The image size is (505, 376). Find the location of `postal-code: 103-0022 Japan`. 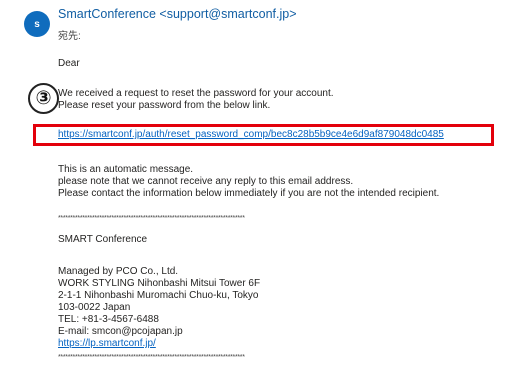

postal-code: 103-0022 Japan is located at coordinates (94, 307).